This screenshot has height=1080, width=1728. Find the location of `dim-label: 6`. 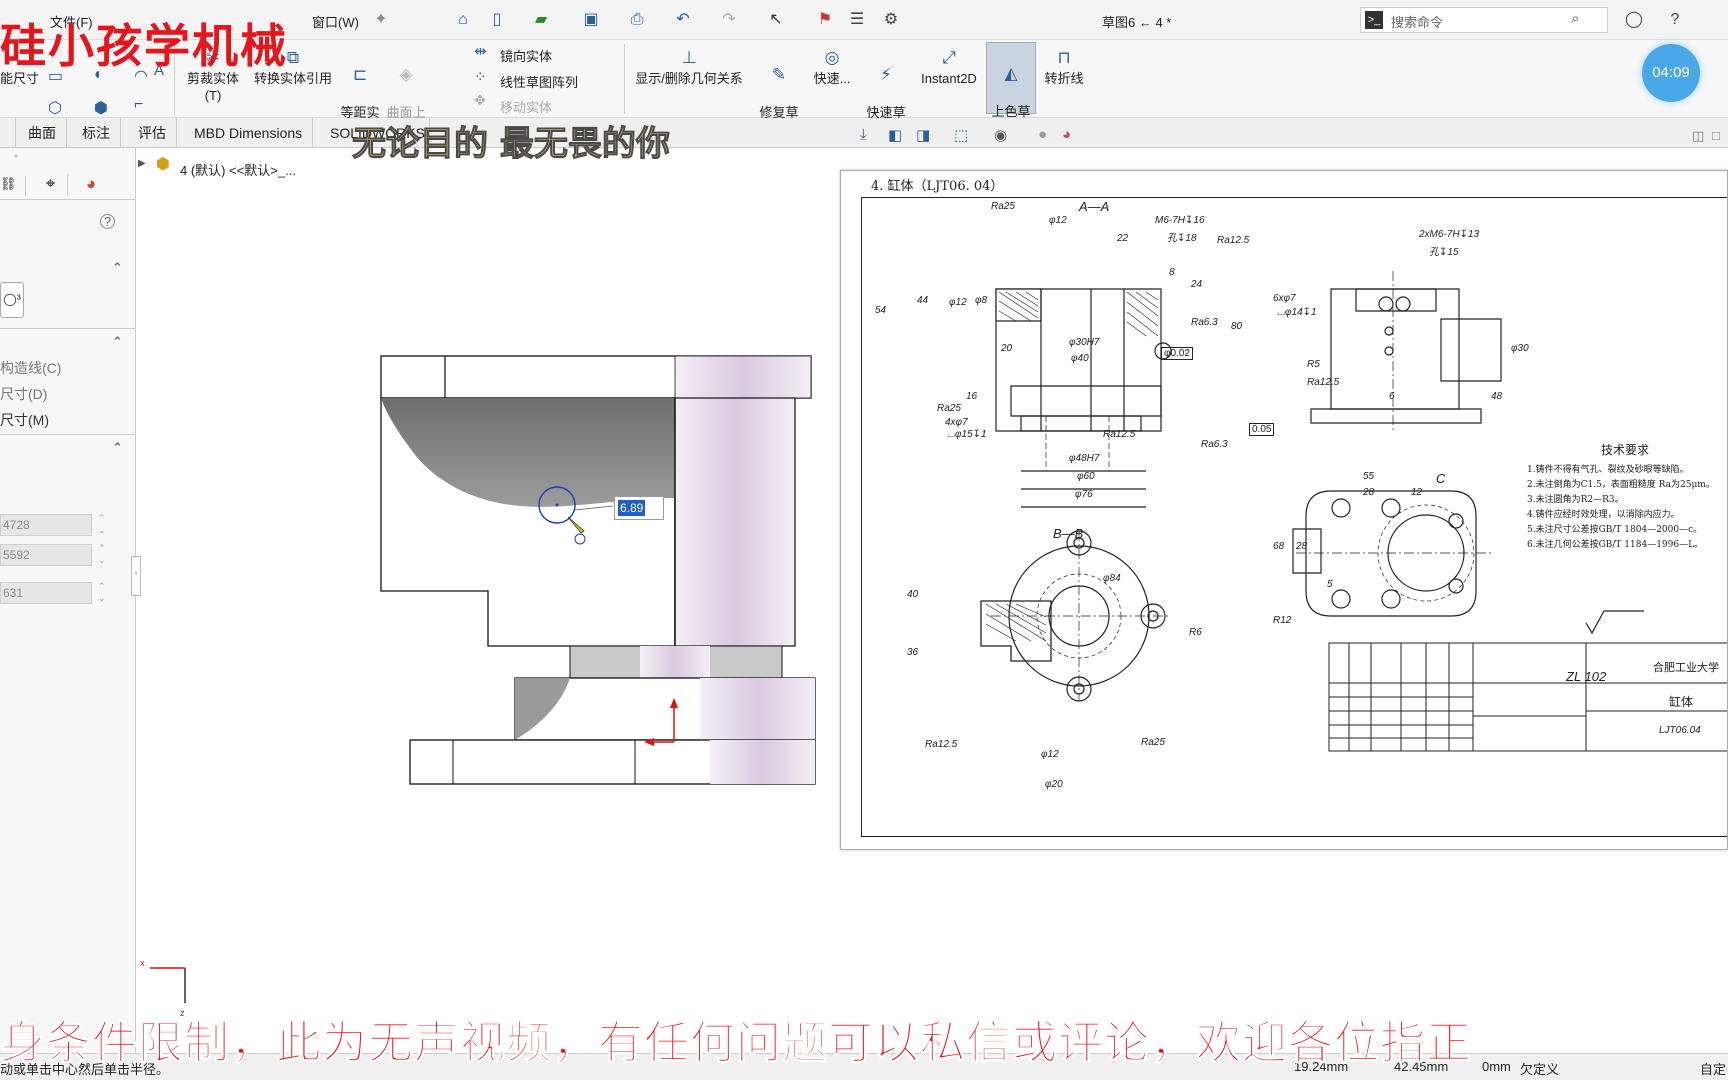

dim-label: 6 is located at coordinates (1392, 396).